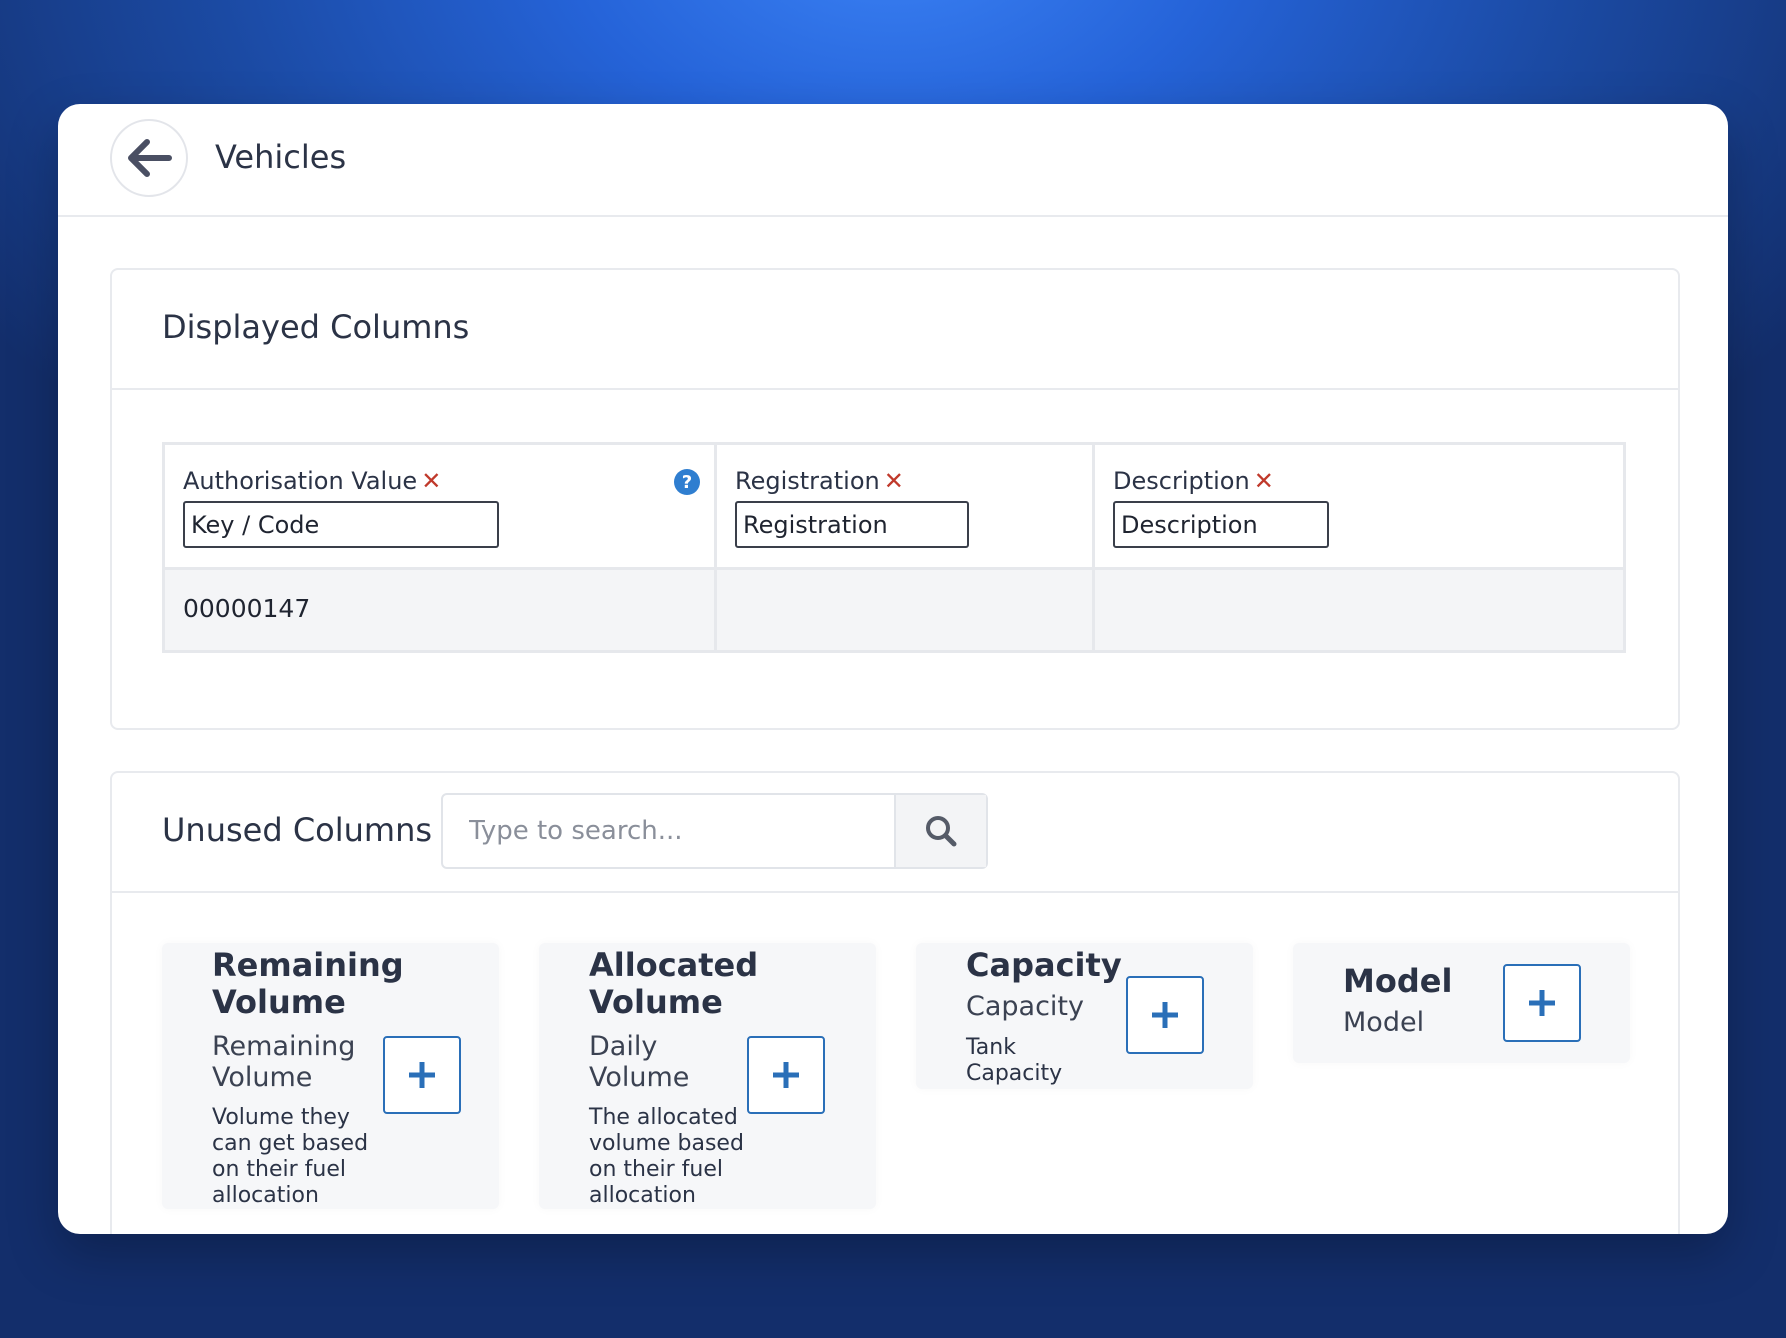  I want to click on arrow-left-icon, so click(150, 158).